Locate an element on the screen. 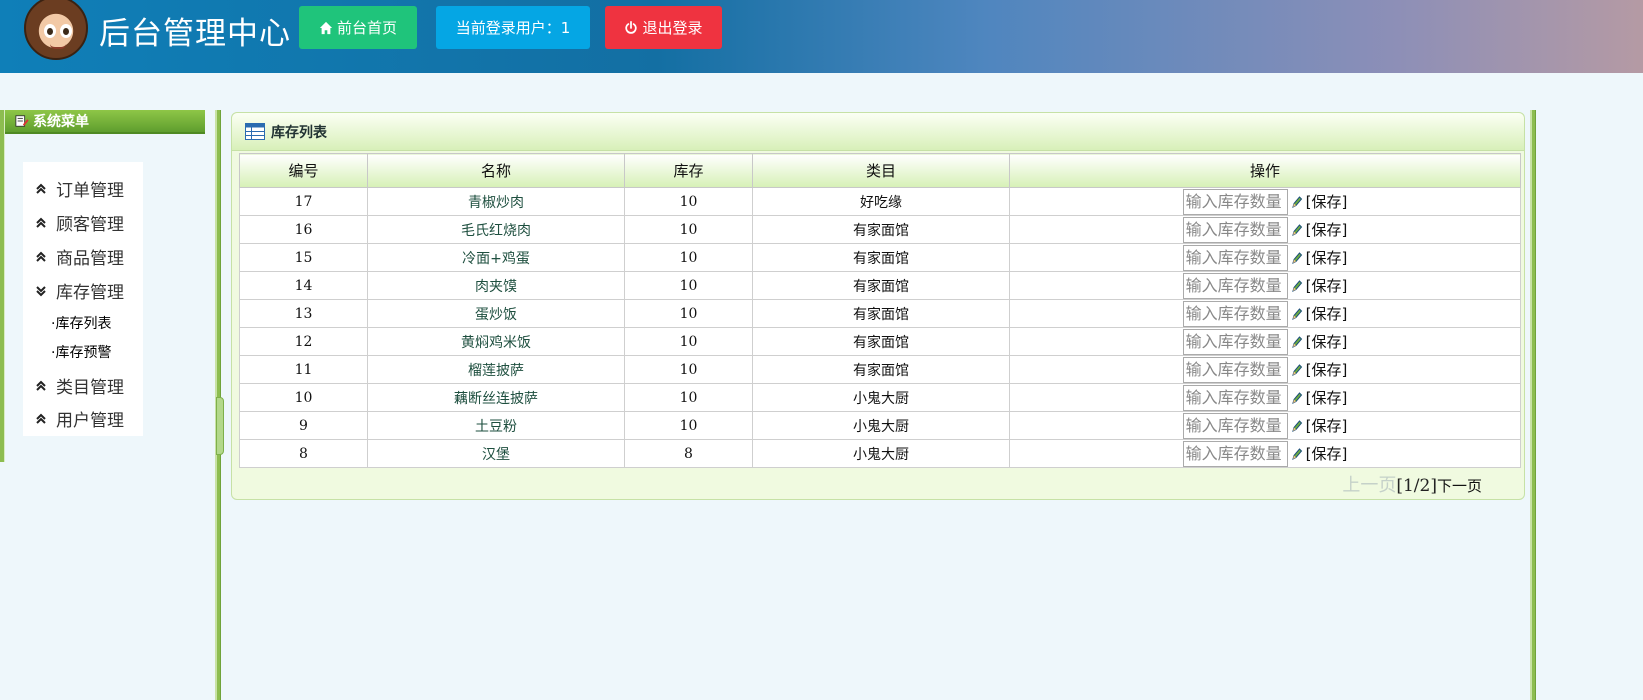 The height and width of the screenshot is (700, 1643). logout-button: 退出登录 is located at coordinates (663, 27).